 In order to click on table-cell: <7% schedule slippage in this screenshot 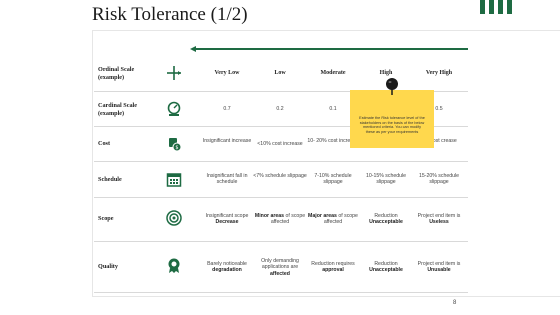, I will do `click(280, 176)`.